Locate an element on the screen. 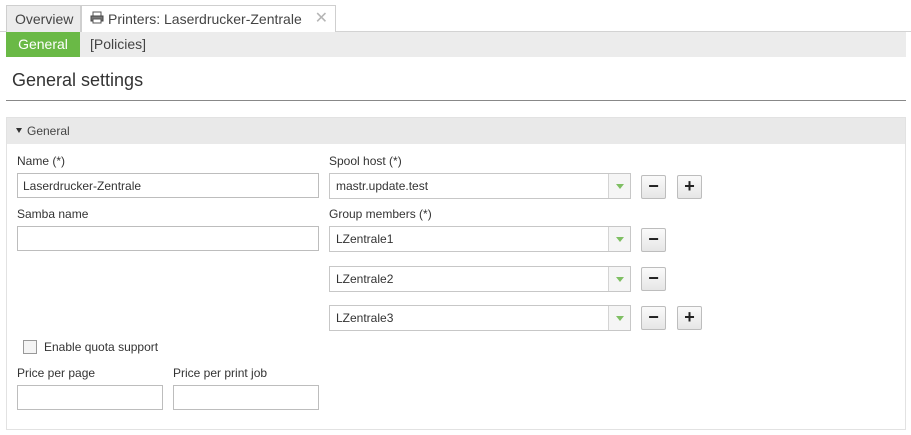  name-label: Name (*) is located at coordinates (41, 161).